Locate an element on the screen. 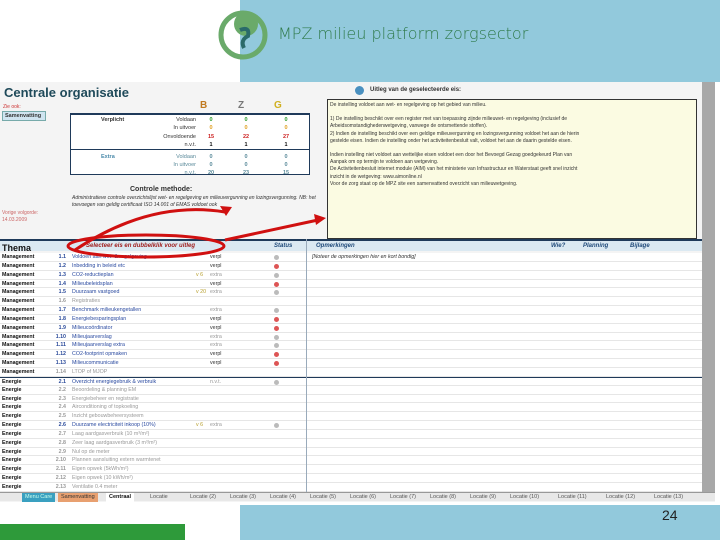 The height and width of the screenshot is (540, 720). arrowhead is located at coordinates (320, 219).